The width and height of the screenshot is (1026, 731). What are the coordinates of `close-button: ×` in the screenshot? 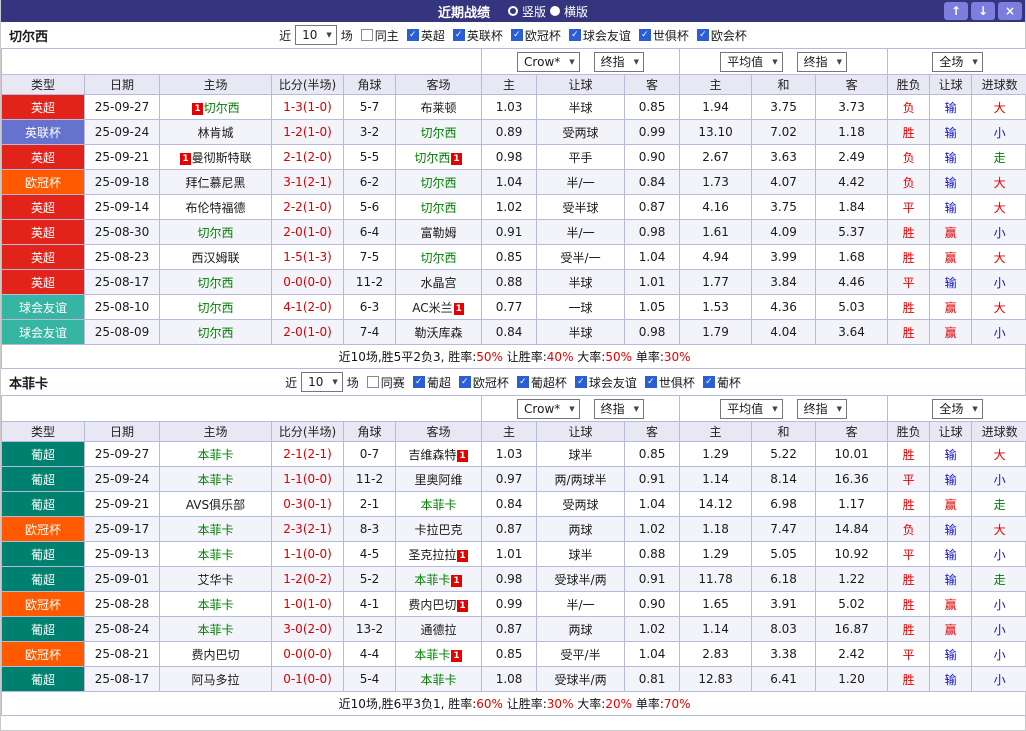 It's located at (1010, 11).